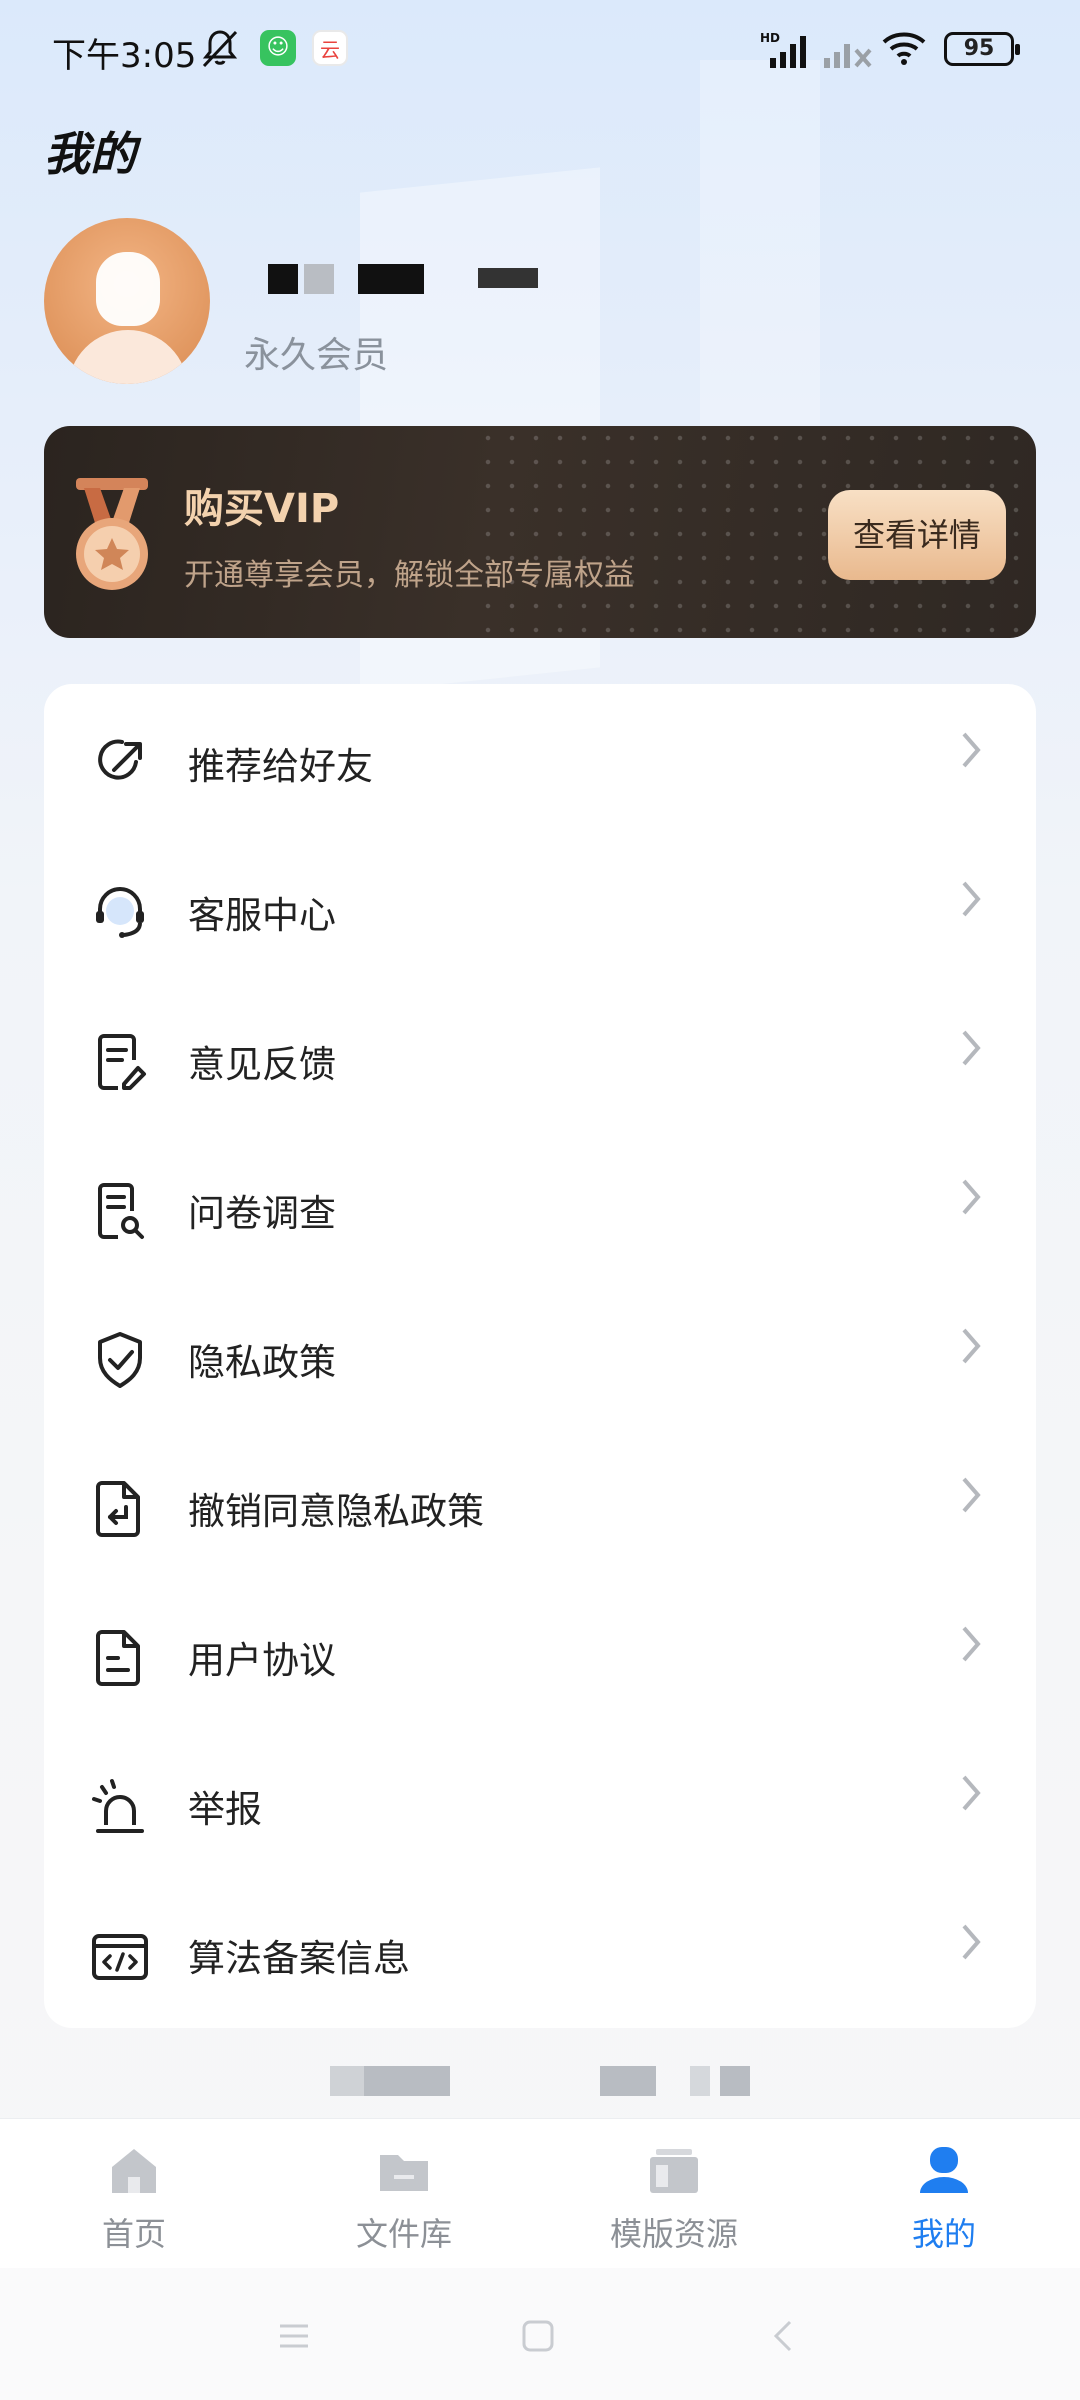 This screenshot has width=1080, height=2400. I want to click on status-time: 下午3:05, so click(124, 56).